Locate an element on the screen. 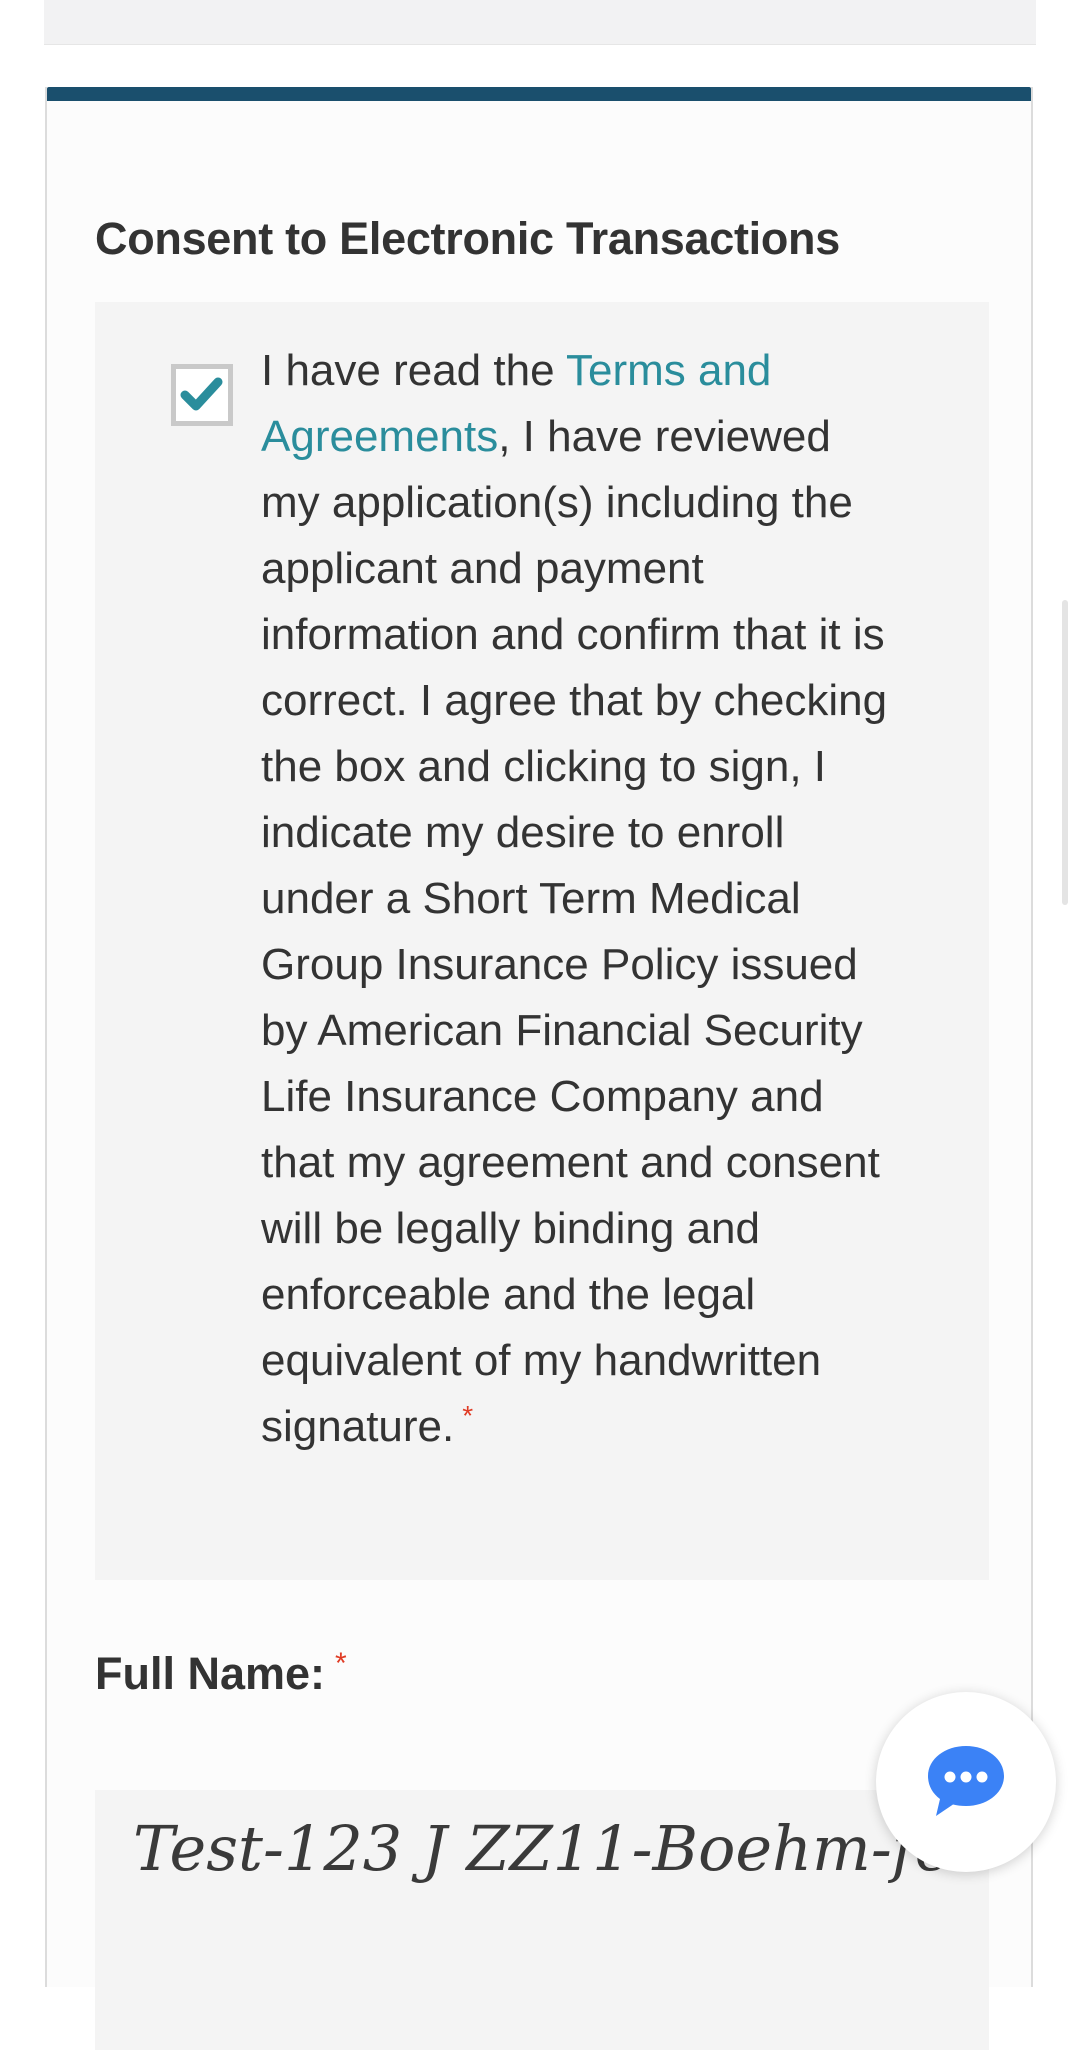 Image resolution: width=1080 pixels, height=2050 pixels. card-accent-bar is located at coordinates (539, 94).